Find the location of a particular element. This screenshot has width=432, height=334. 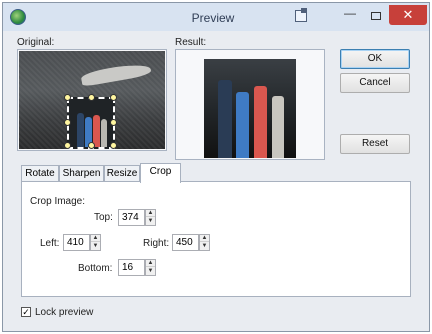

window-pin-icon is located at coordinates (301, 15).